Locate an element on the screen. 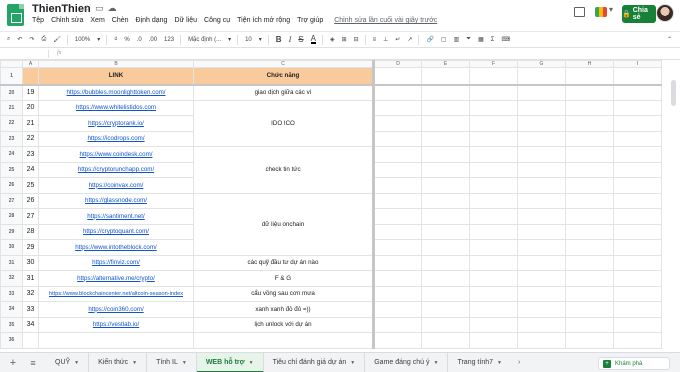  link-cell: https://santiment.net/ is located at coordinates (116, 216).